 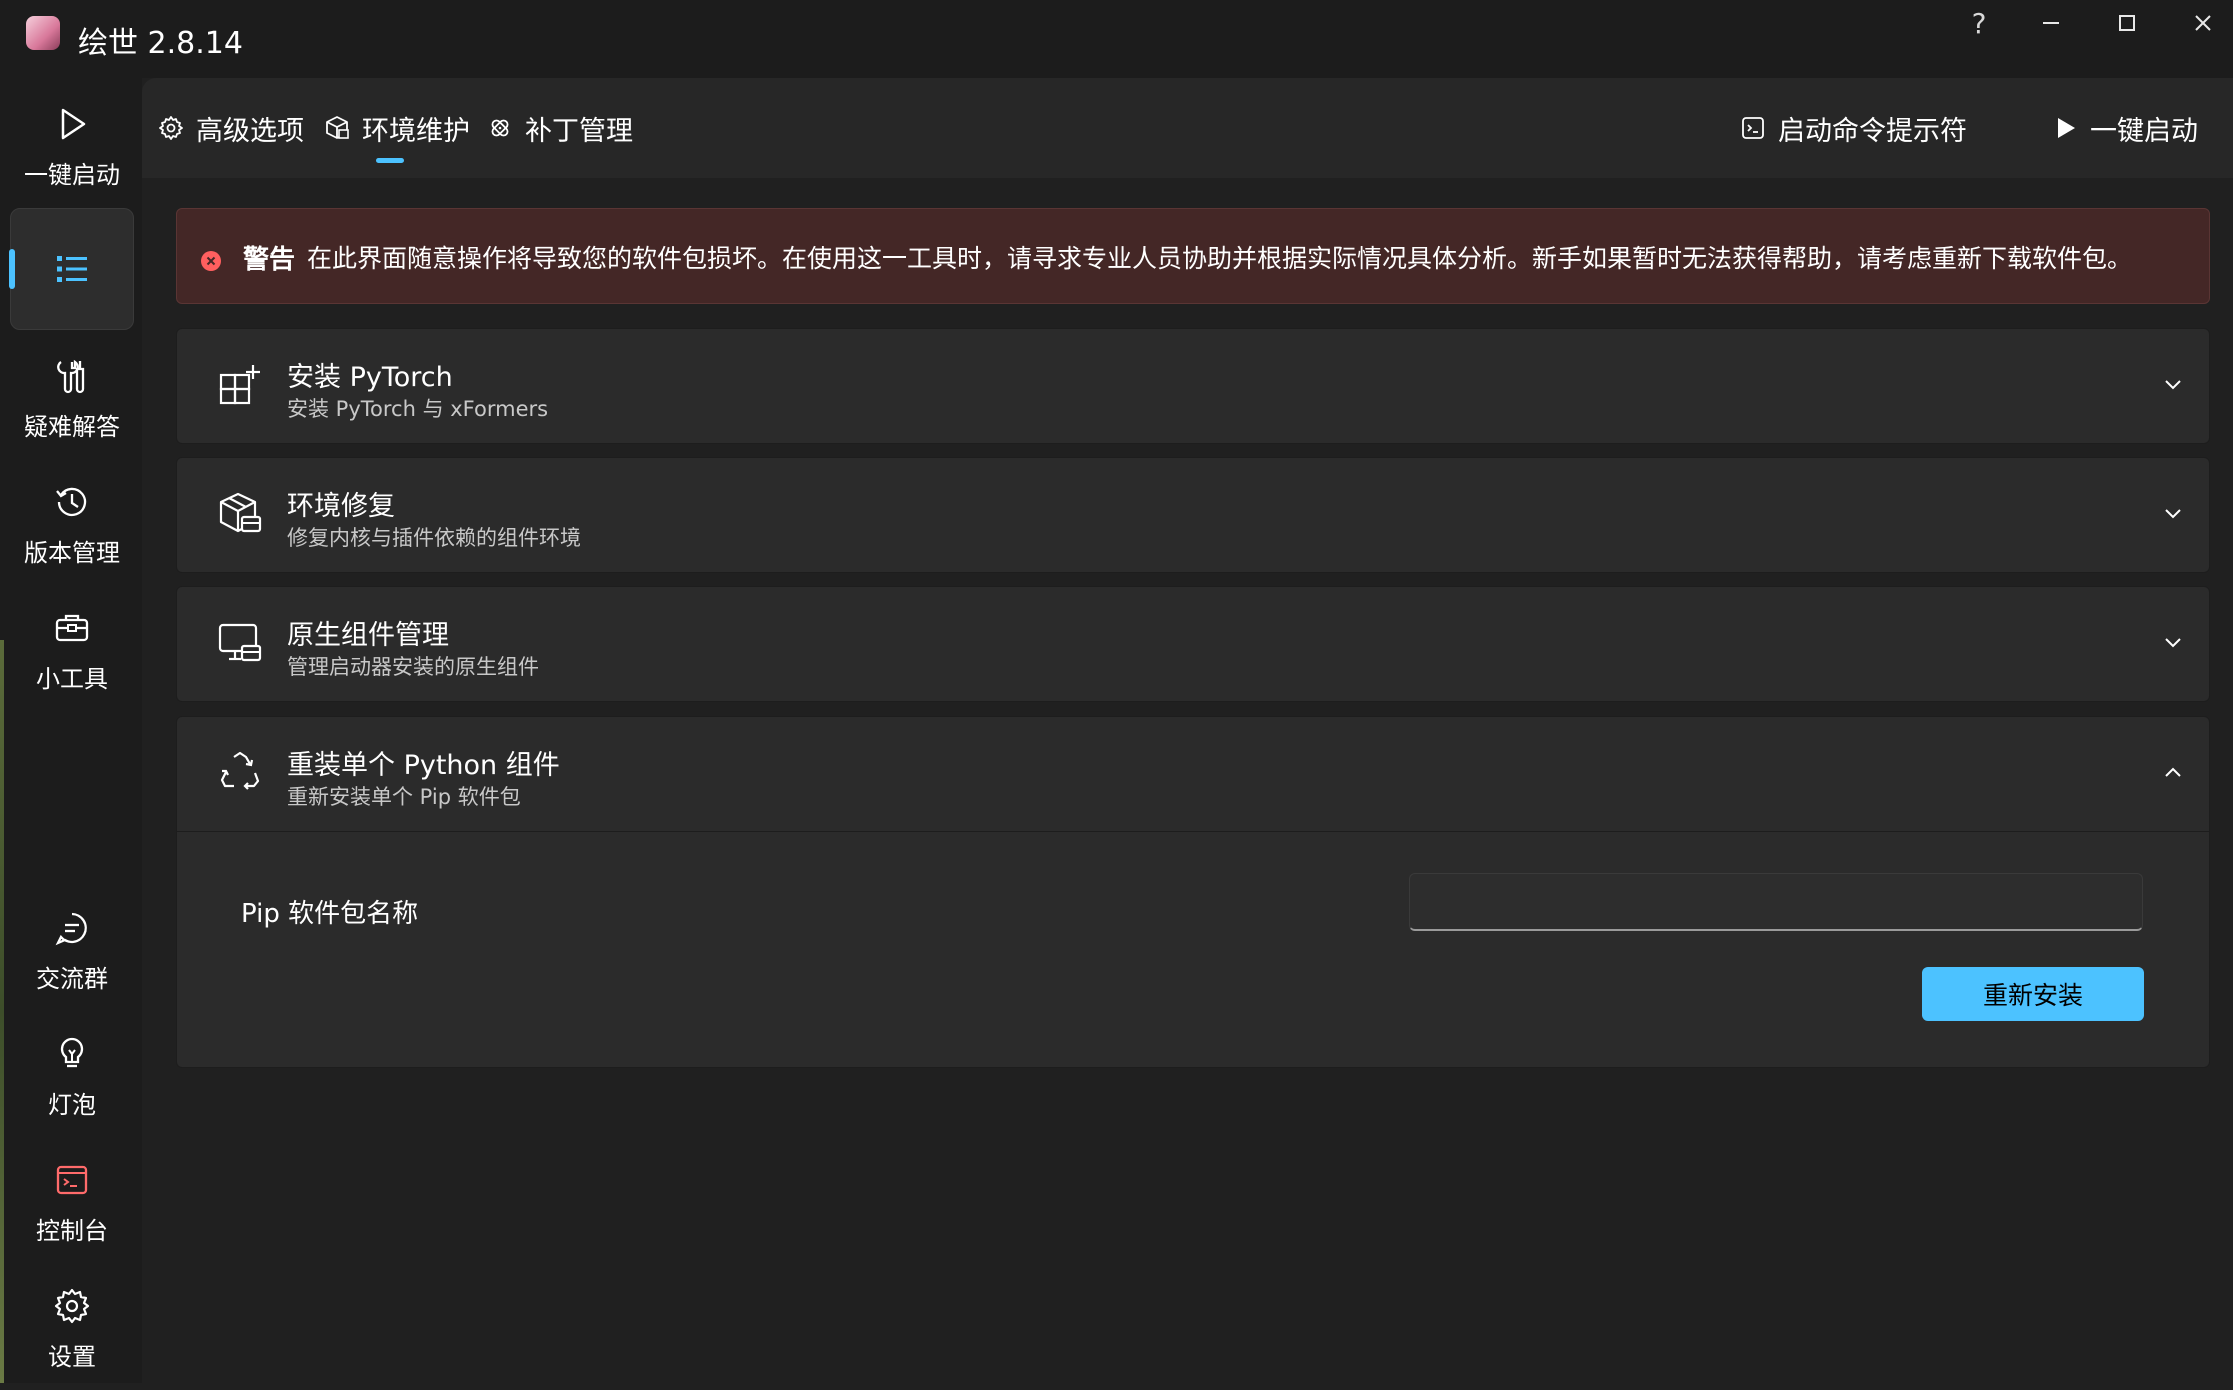 I want to click on tab-patch-management: 补丁管理, so click(x=560, y=128).